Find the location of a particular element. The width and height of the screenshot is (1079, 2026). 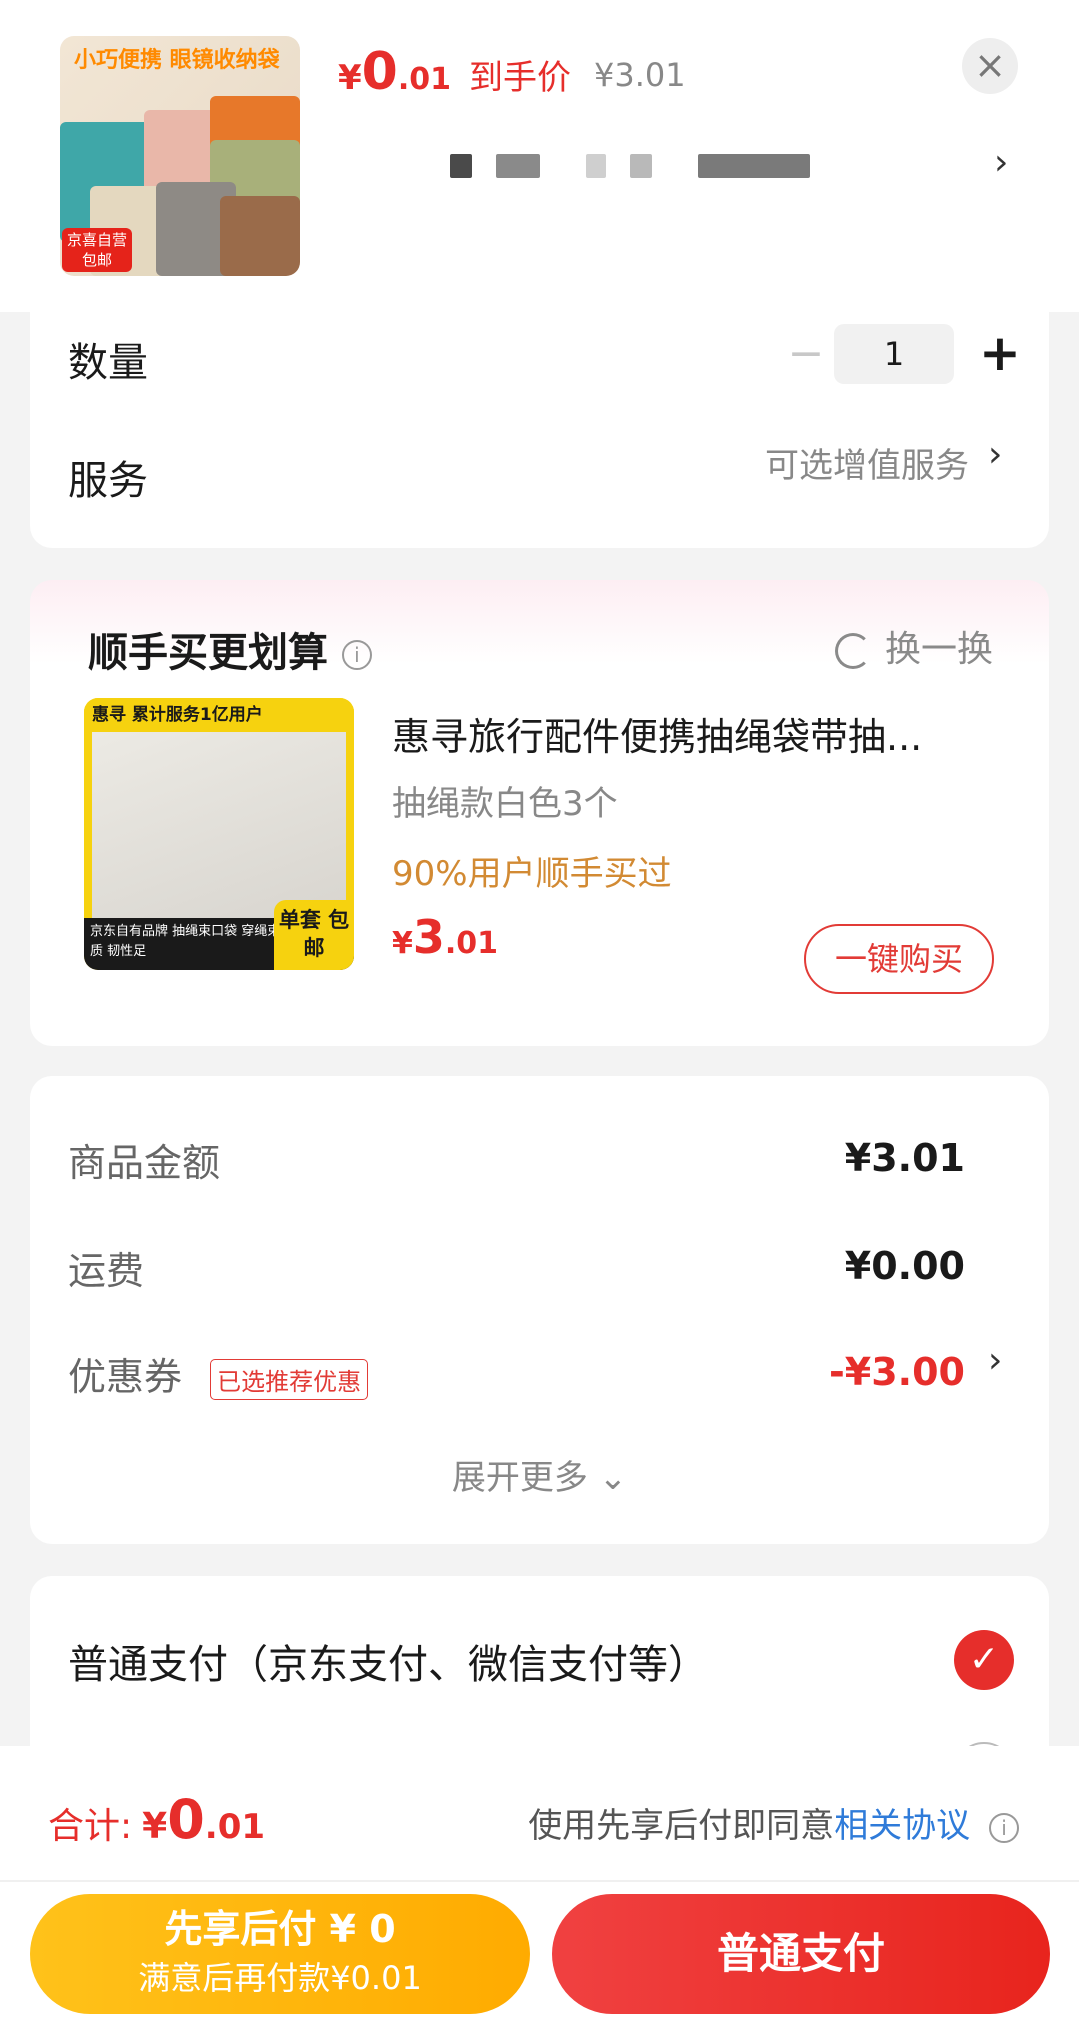

coupon-row: 优惠券 已选推荐优惠 is located at coordinates (218, 1373).